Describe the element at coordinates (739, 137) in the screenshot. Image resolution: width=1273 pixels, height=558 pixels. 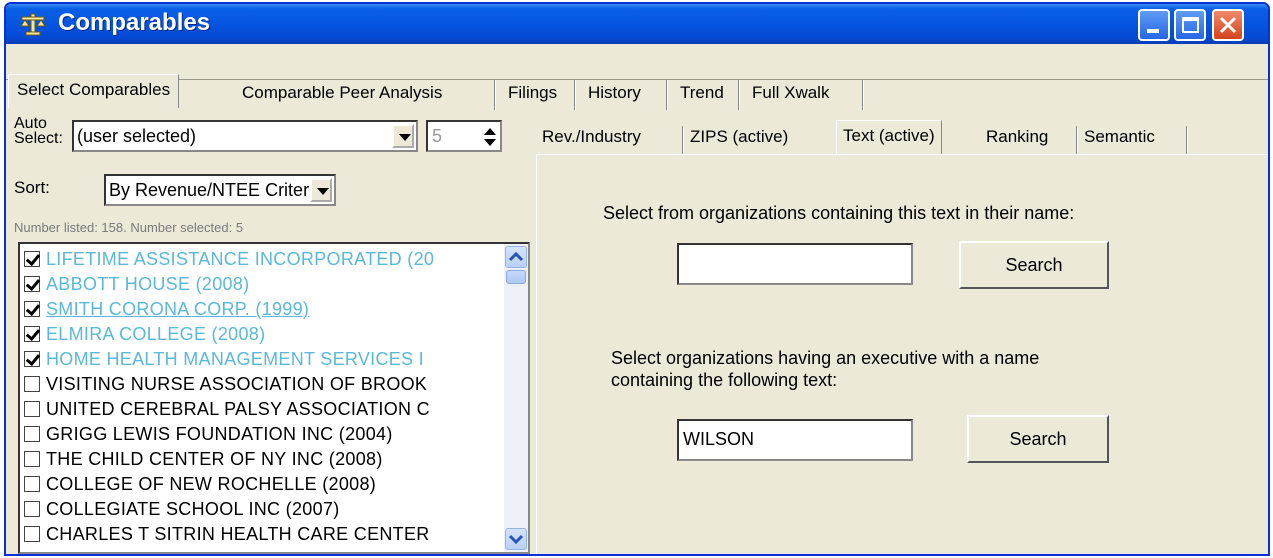
I see `tab-zips: ZIPS (active)` at that location.